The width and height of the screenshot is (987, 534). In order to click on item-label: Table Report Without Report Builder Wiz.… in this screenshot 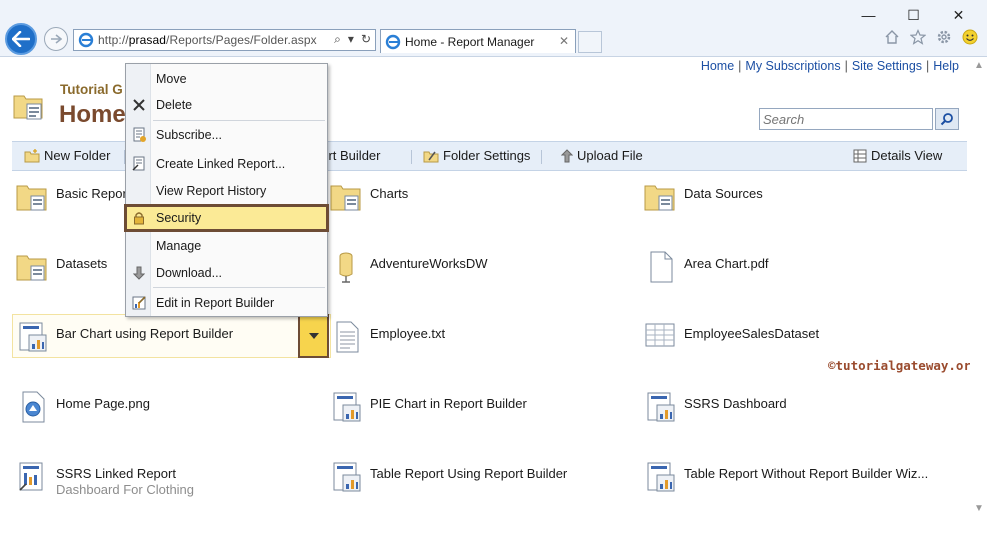, I will do `click(806, 471)`.